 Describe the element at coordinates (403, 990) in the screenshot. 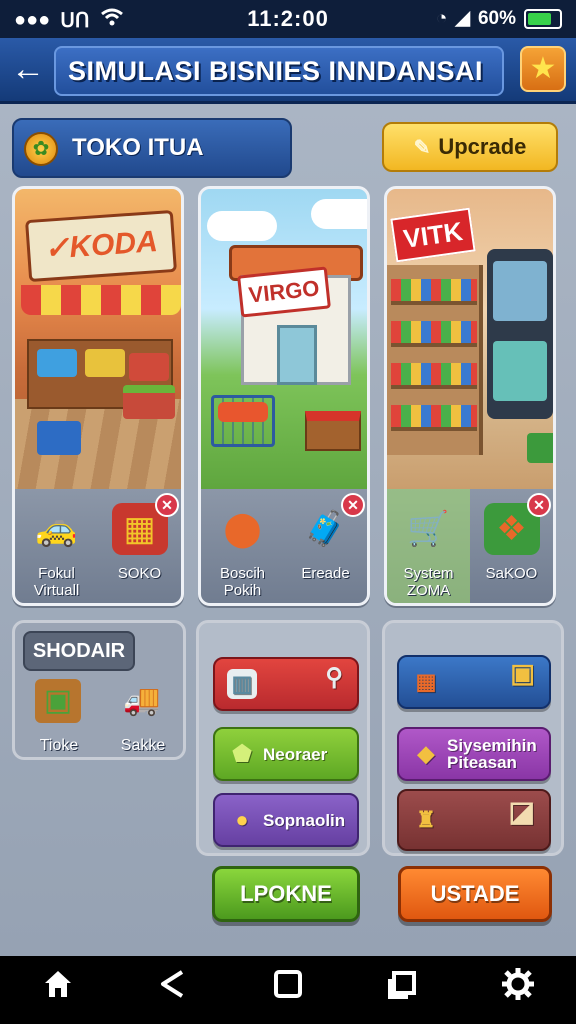

I see `switch-icon` at that location.